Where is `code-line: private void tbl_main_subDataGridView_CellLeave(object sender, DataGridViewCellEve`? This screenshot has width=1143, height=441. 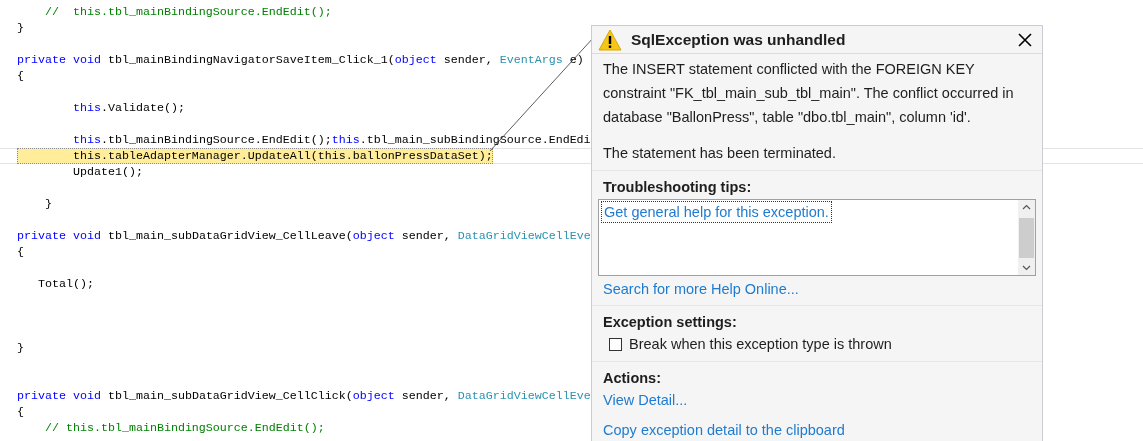
code-line: private void tbl_main_subDataGridView_CellLeave(object sender, DataGridViewCellEve is located at coordinates (304, 236).